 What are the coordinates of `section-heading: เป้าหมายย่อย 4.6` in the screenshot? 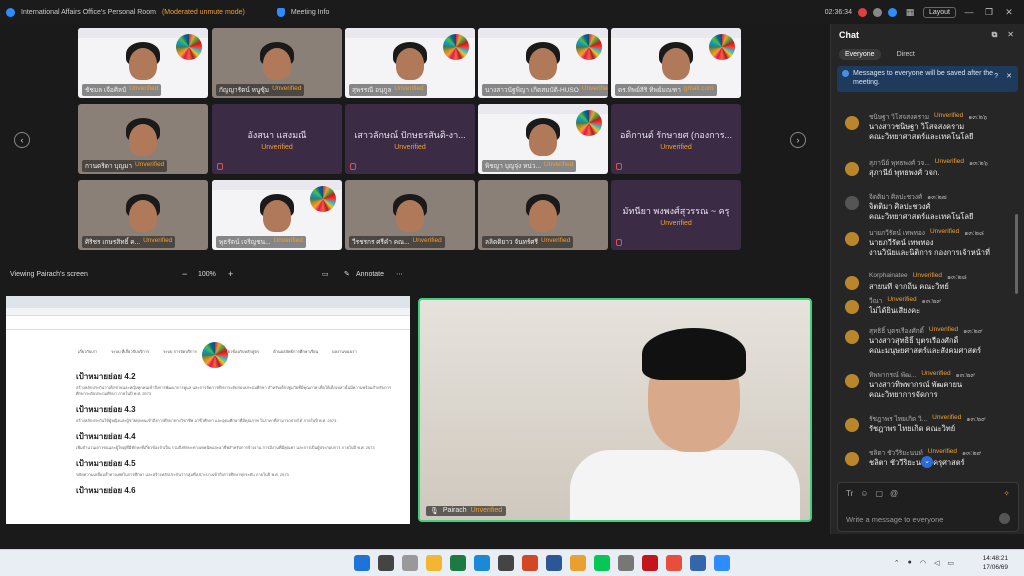 It's located at (106, 490).